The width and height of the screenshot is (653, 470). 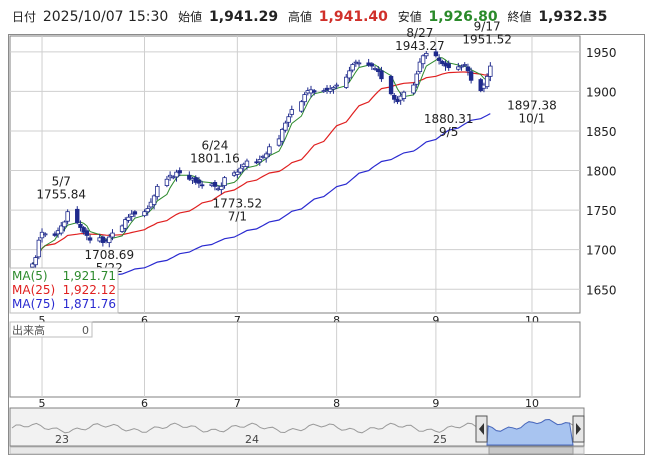 I want to click on navigator-scrollbar-thumb, so click(x=531, y=450).